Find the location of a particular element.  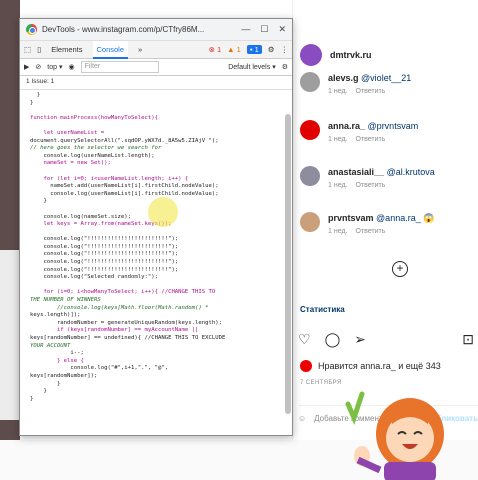

checkmark-icon is located at coordinates (355, 408).